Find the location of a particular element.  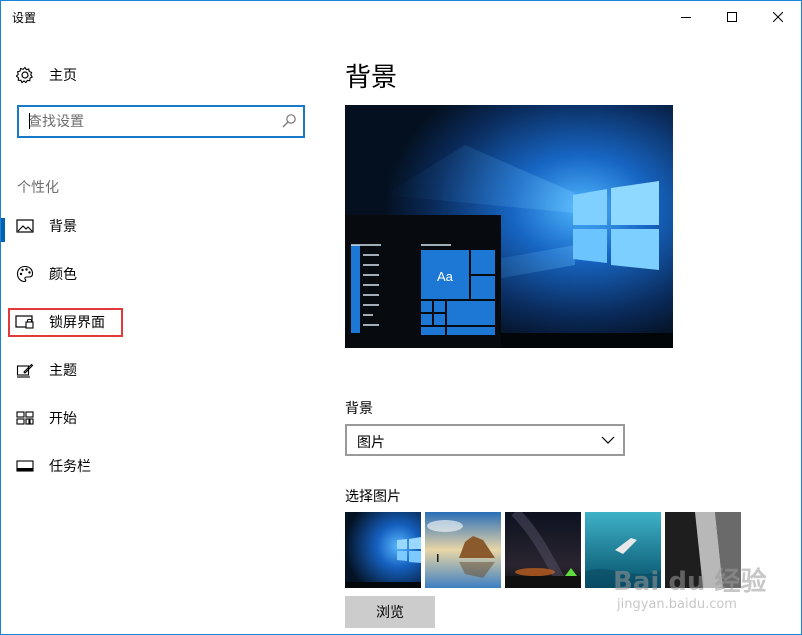

thumbnail-night-sky is located at coordinates (543, 550).